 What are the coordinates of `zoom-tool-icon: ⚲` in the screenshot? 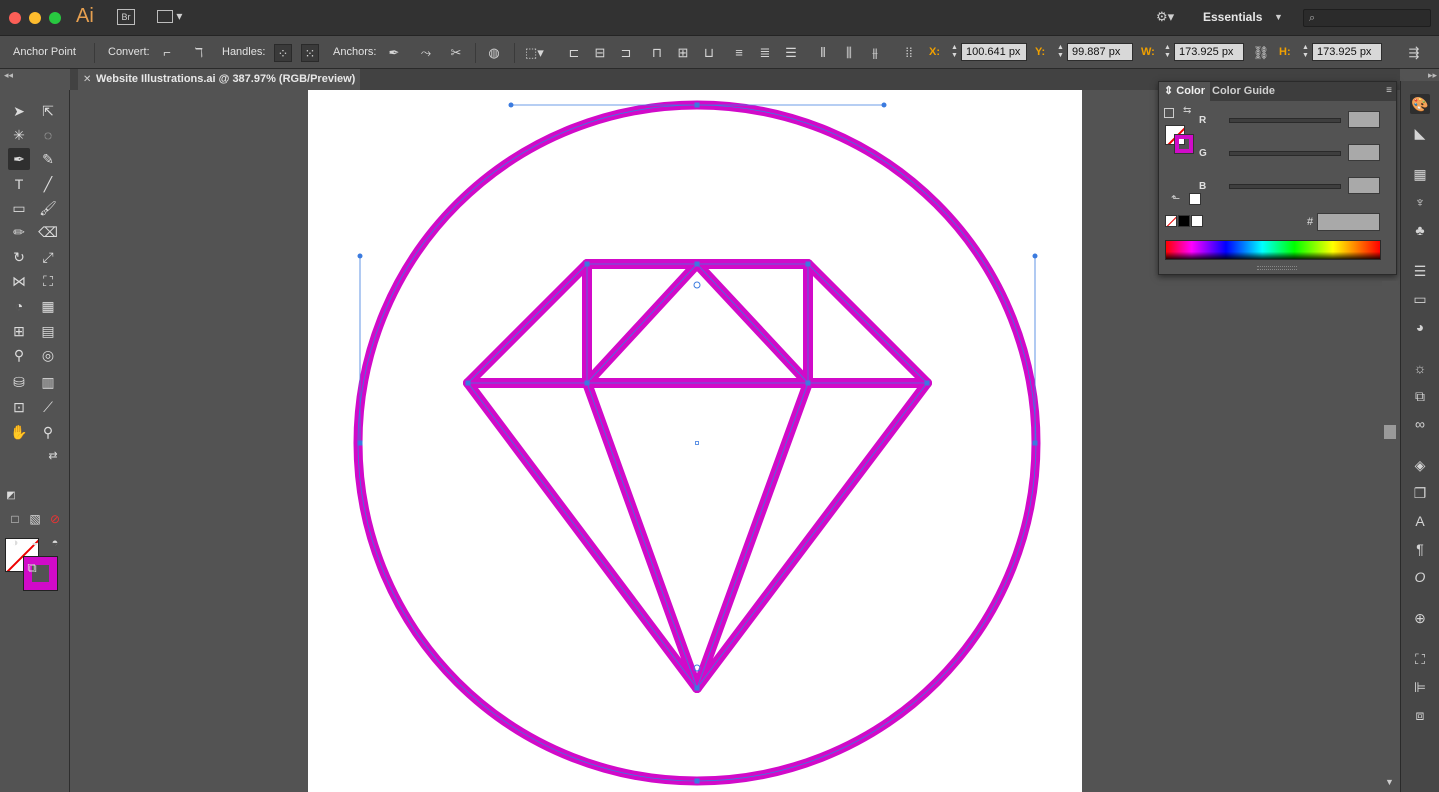 It's located at (48, 432).